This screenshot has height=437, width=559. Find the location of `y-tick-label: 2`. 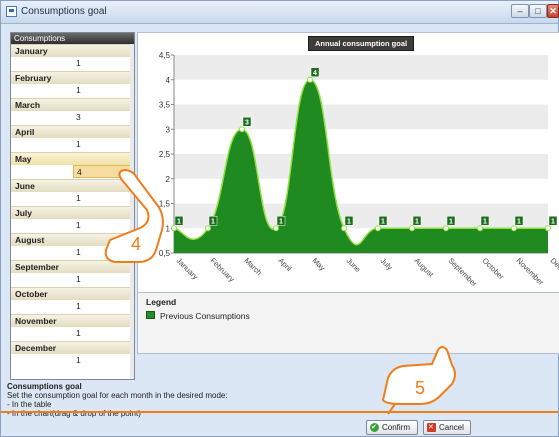

y-tick-label: 2 is located at coordinates (168, 179).